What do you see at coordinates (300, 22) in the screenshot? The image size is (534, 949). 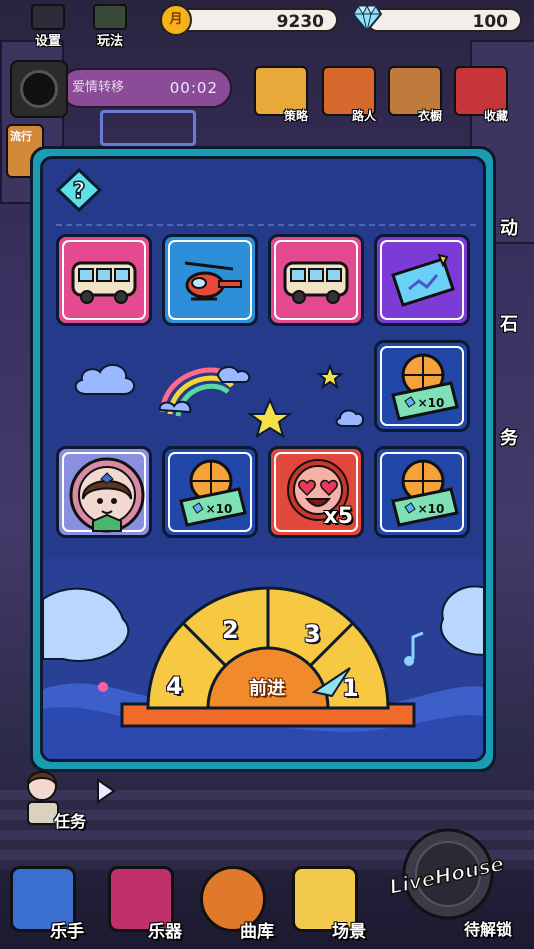 I see `coin-value: 9230` at bounding box center [300, 22].